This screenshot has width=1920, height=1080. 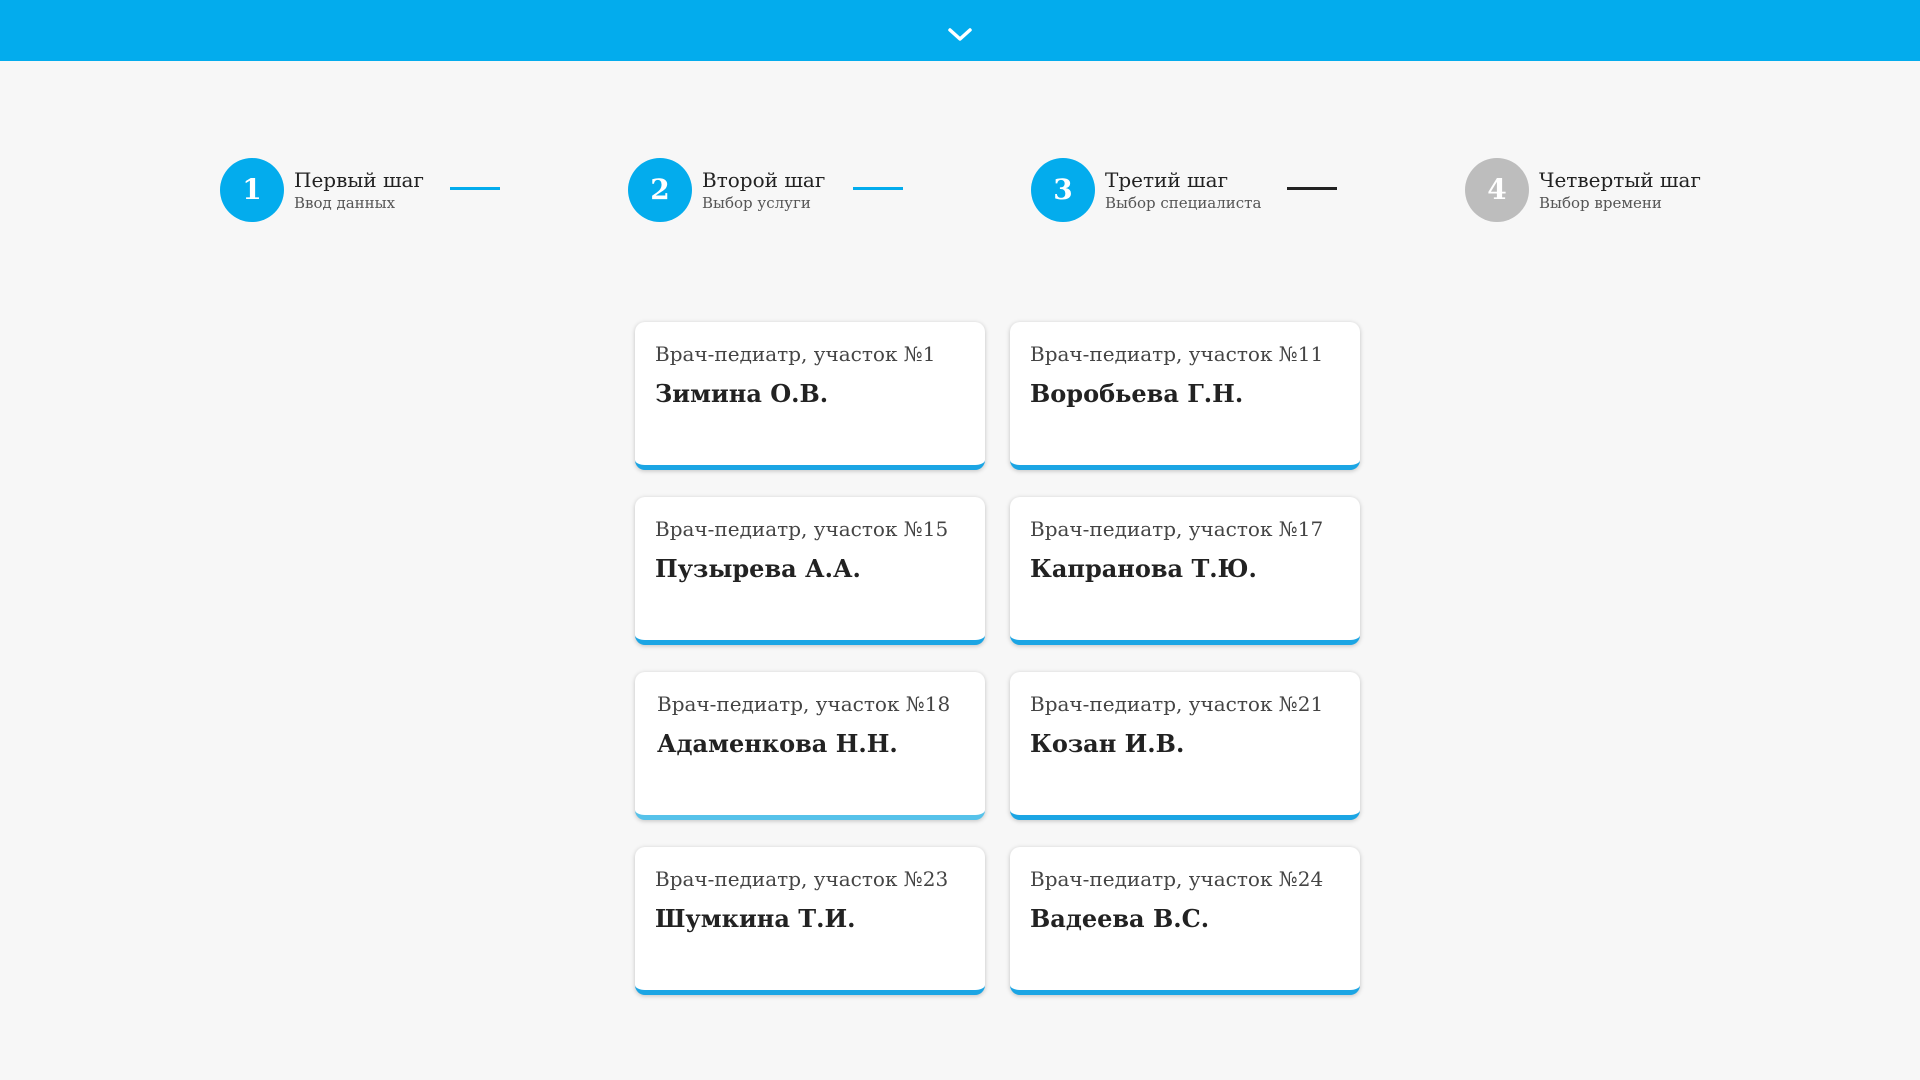 I want to click on doctor-card: Врач-педиатр, участок №24 Вадеева В.С., so click(x=1185, y=921).